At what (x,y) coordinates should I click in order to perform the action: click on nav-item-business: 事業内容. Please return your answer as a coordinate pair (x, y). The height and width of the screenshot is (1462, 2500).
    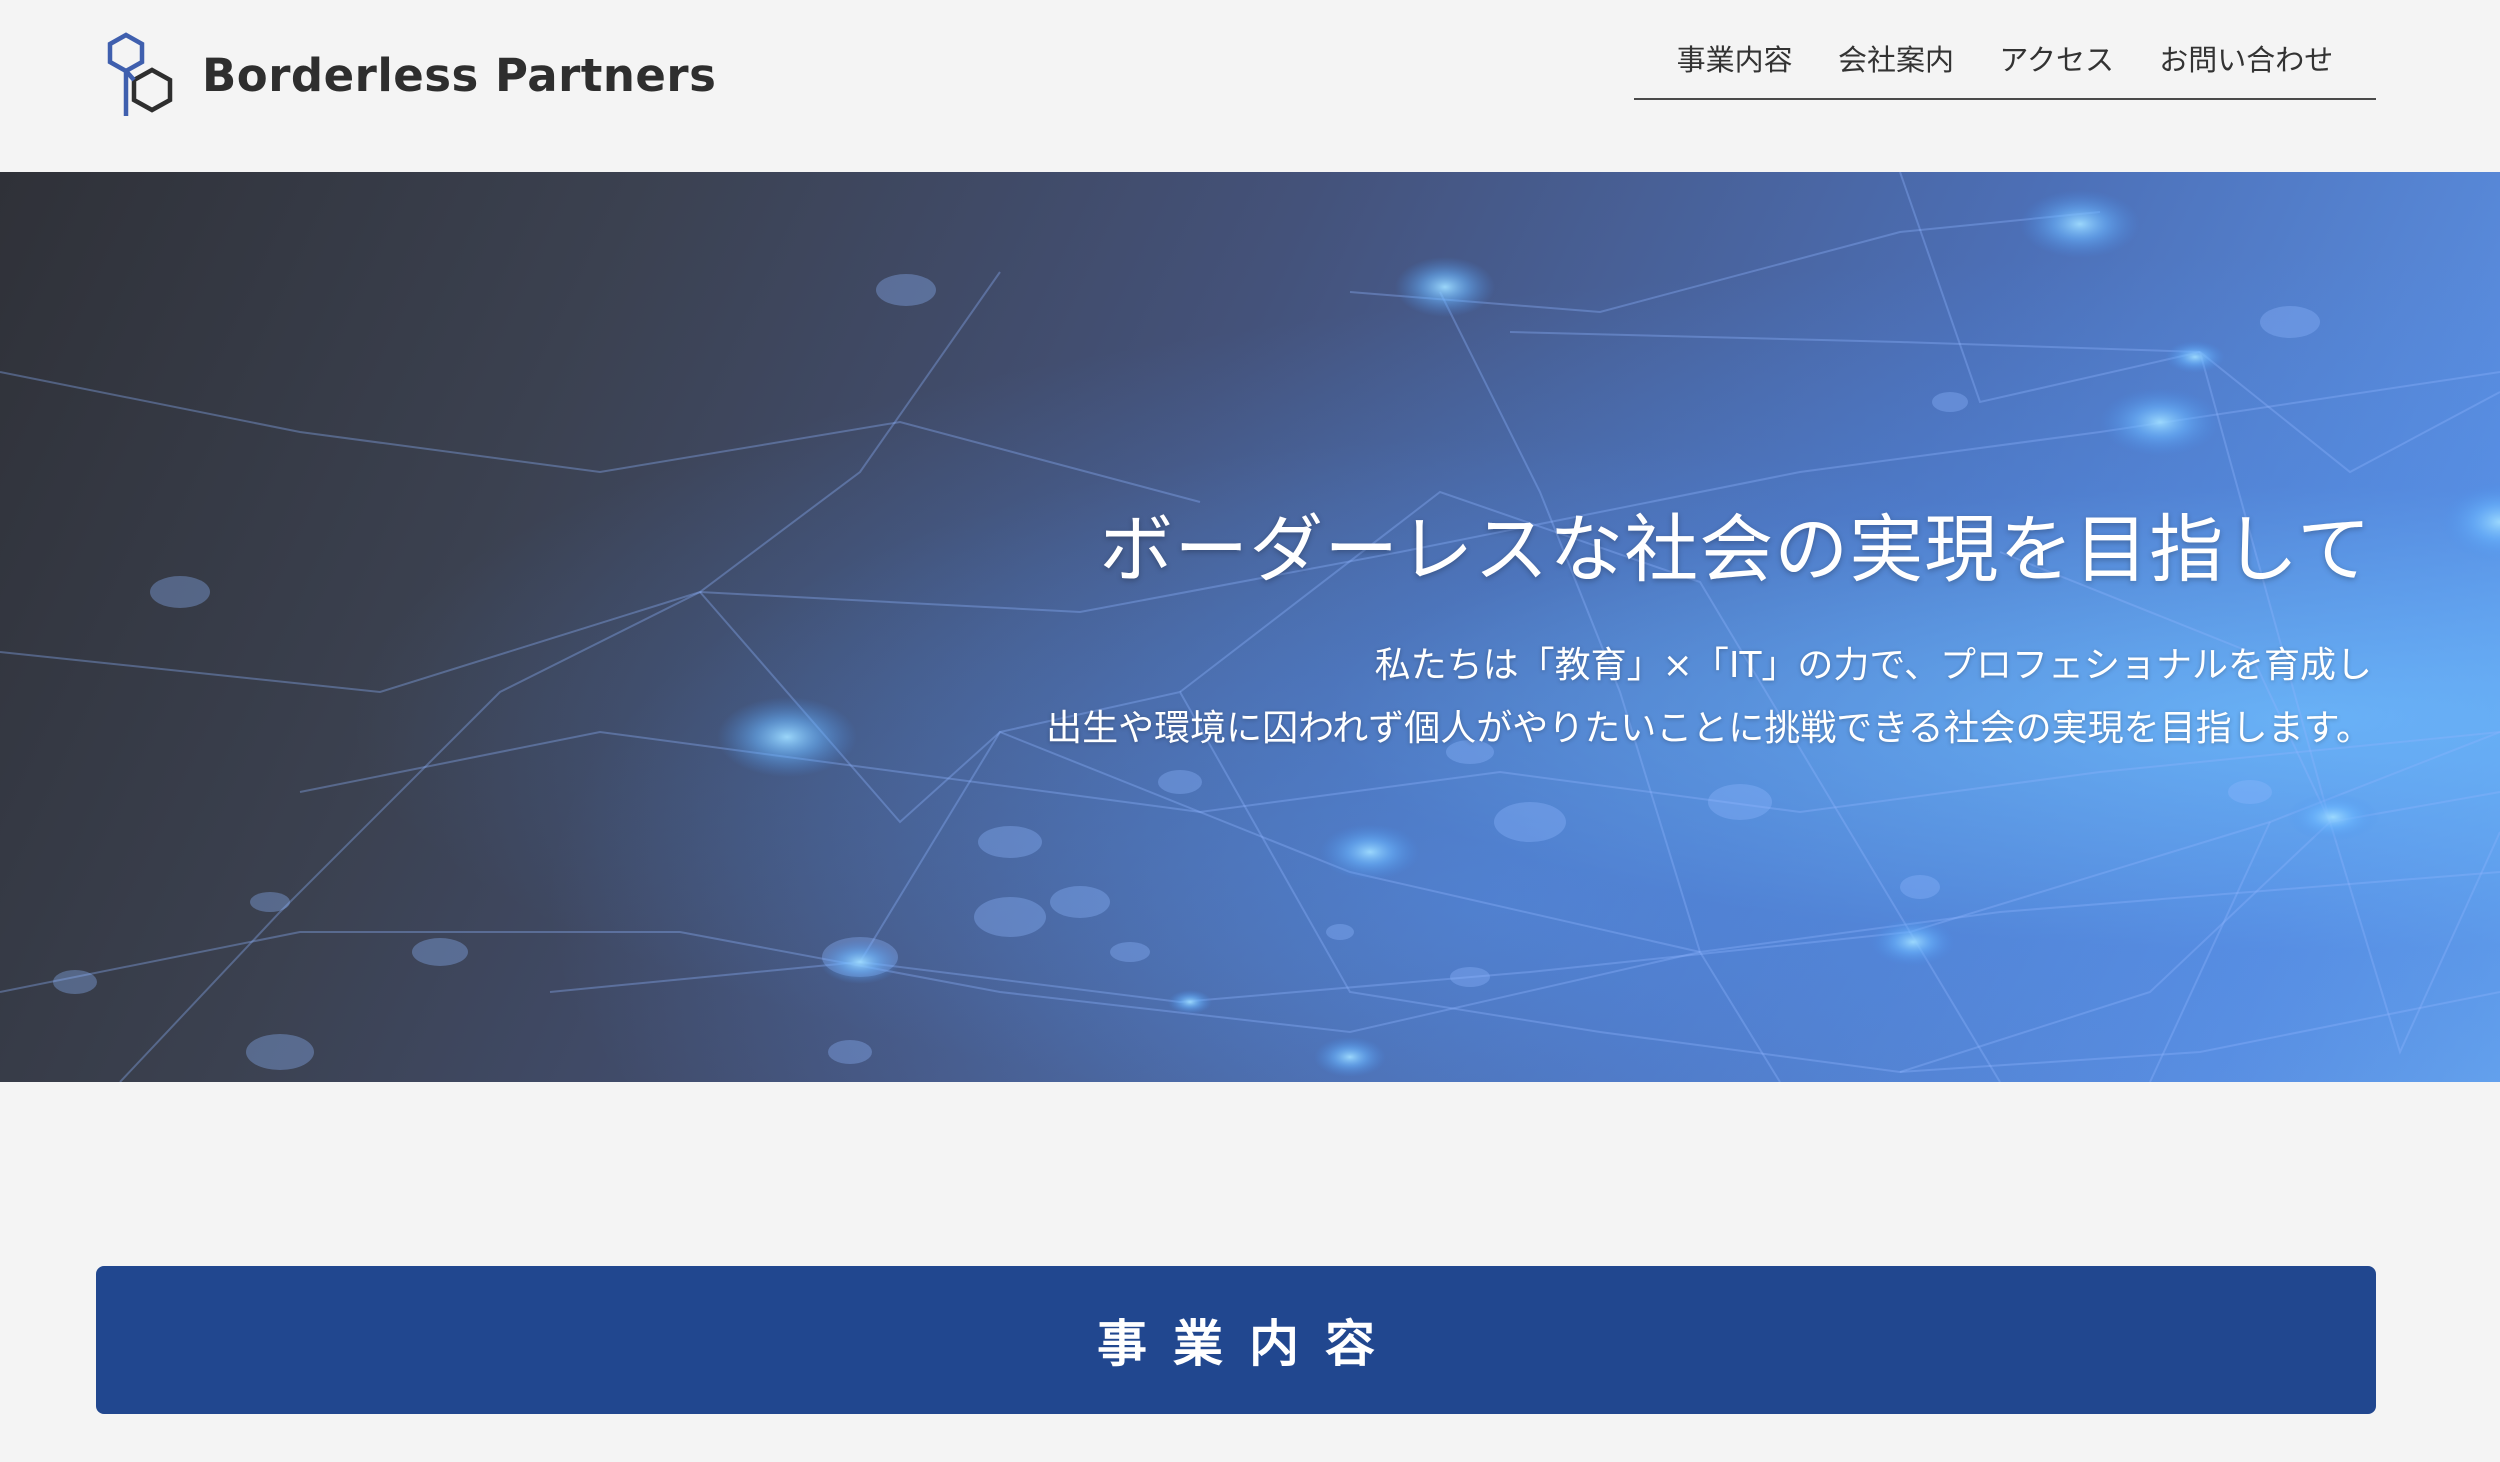
    Looking at the image, I should click on (1735, 63).